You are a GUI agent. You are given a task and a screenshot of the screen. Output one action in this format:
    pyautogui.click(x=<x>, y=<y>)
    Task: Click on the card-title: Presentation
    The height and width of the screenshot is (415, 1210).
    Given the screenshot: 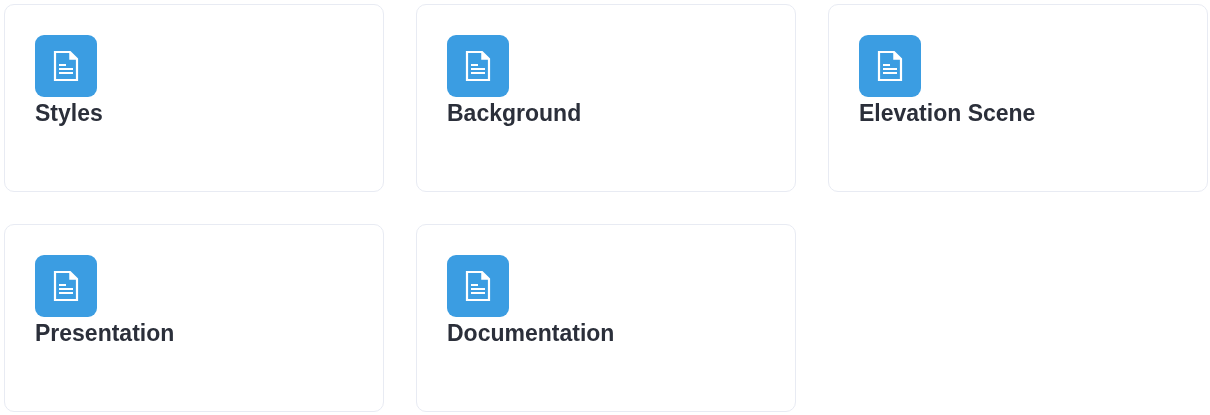 What is the action you would take?
    pyautogui.click(x=194, y=334)
    